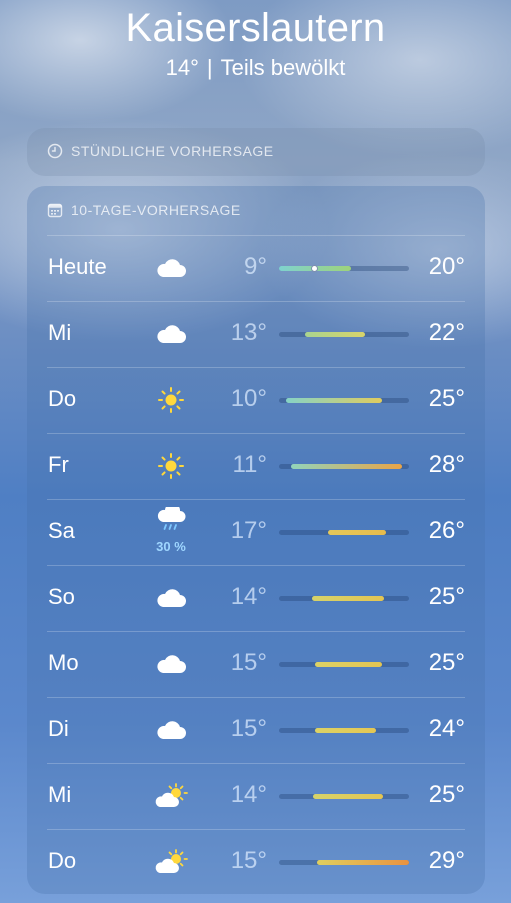 The width and height of the screenshot is (511, 903). What do you see at coordinates (171, 517) in the screenshot?
I see `cloud-rain-icon` at bounding box center [171, 517].